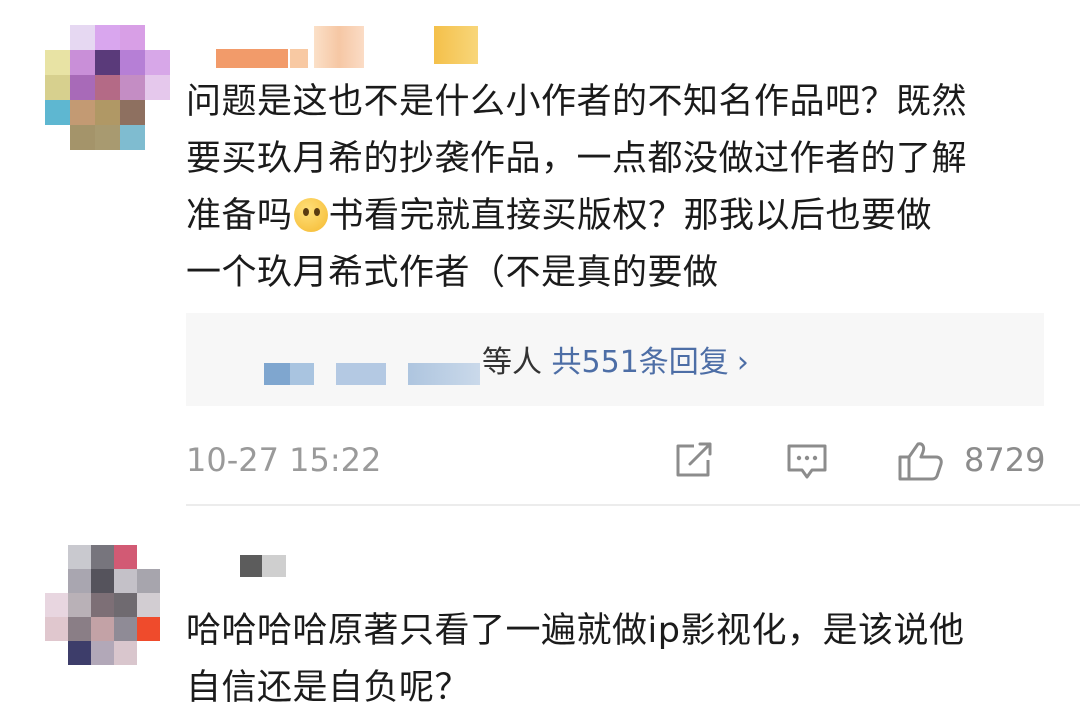 The image size is (1080, 722). What do you see at coordinates (640, 362) in the screenshot?
I see `reply-count-link: 共551条回复` at bounding box center [640, 362].